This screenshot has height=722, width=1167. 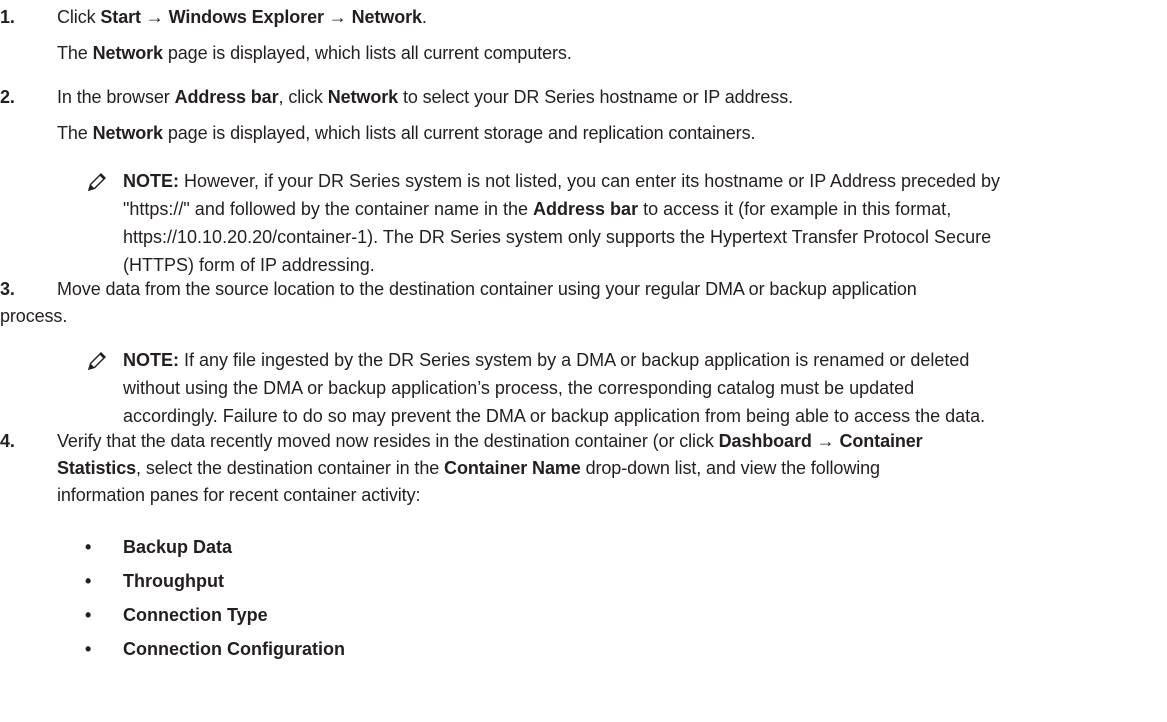 What do you see at coordinates (881, 441) in the screenshot?
I see `ui-term: Container` at bounding box center [881, 441].